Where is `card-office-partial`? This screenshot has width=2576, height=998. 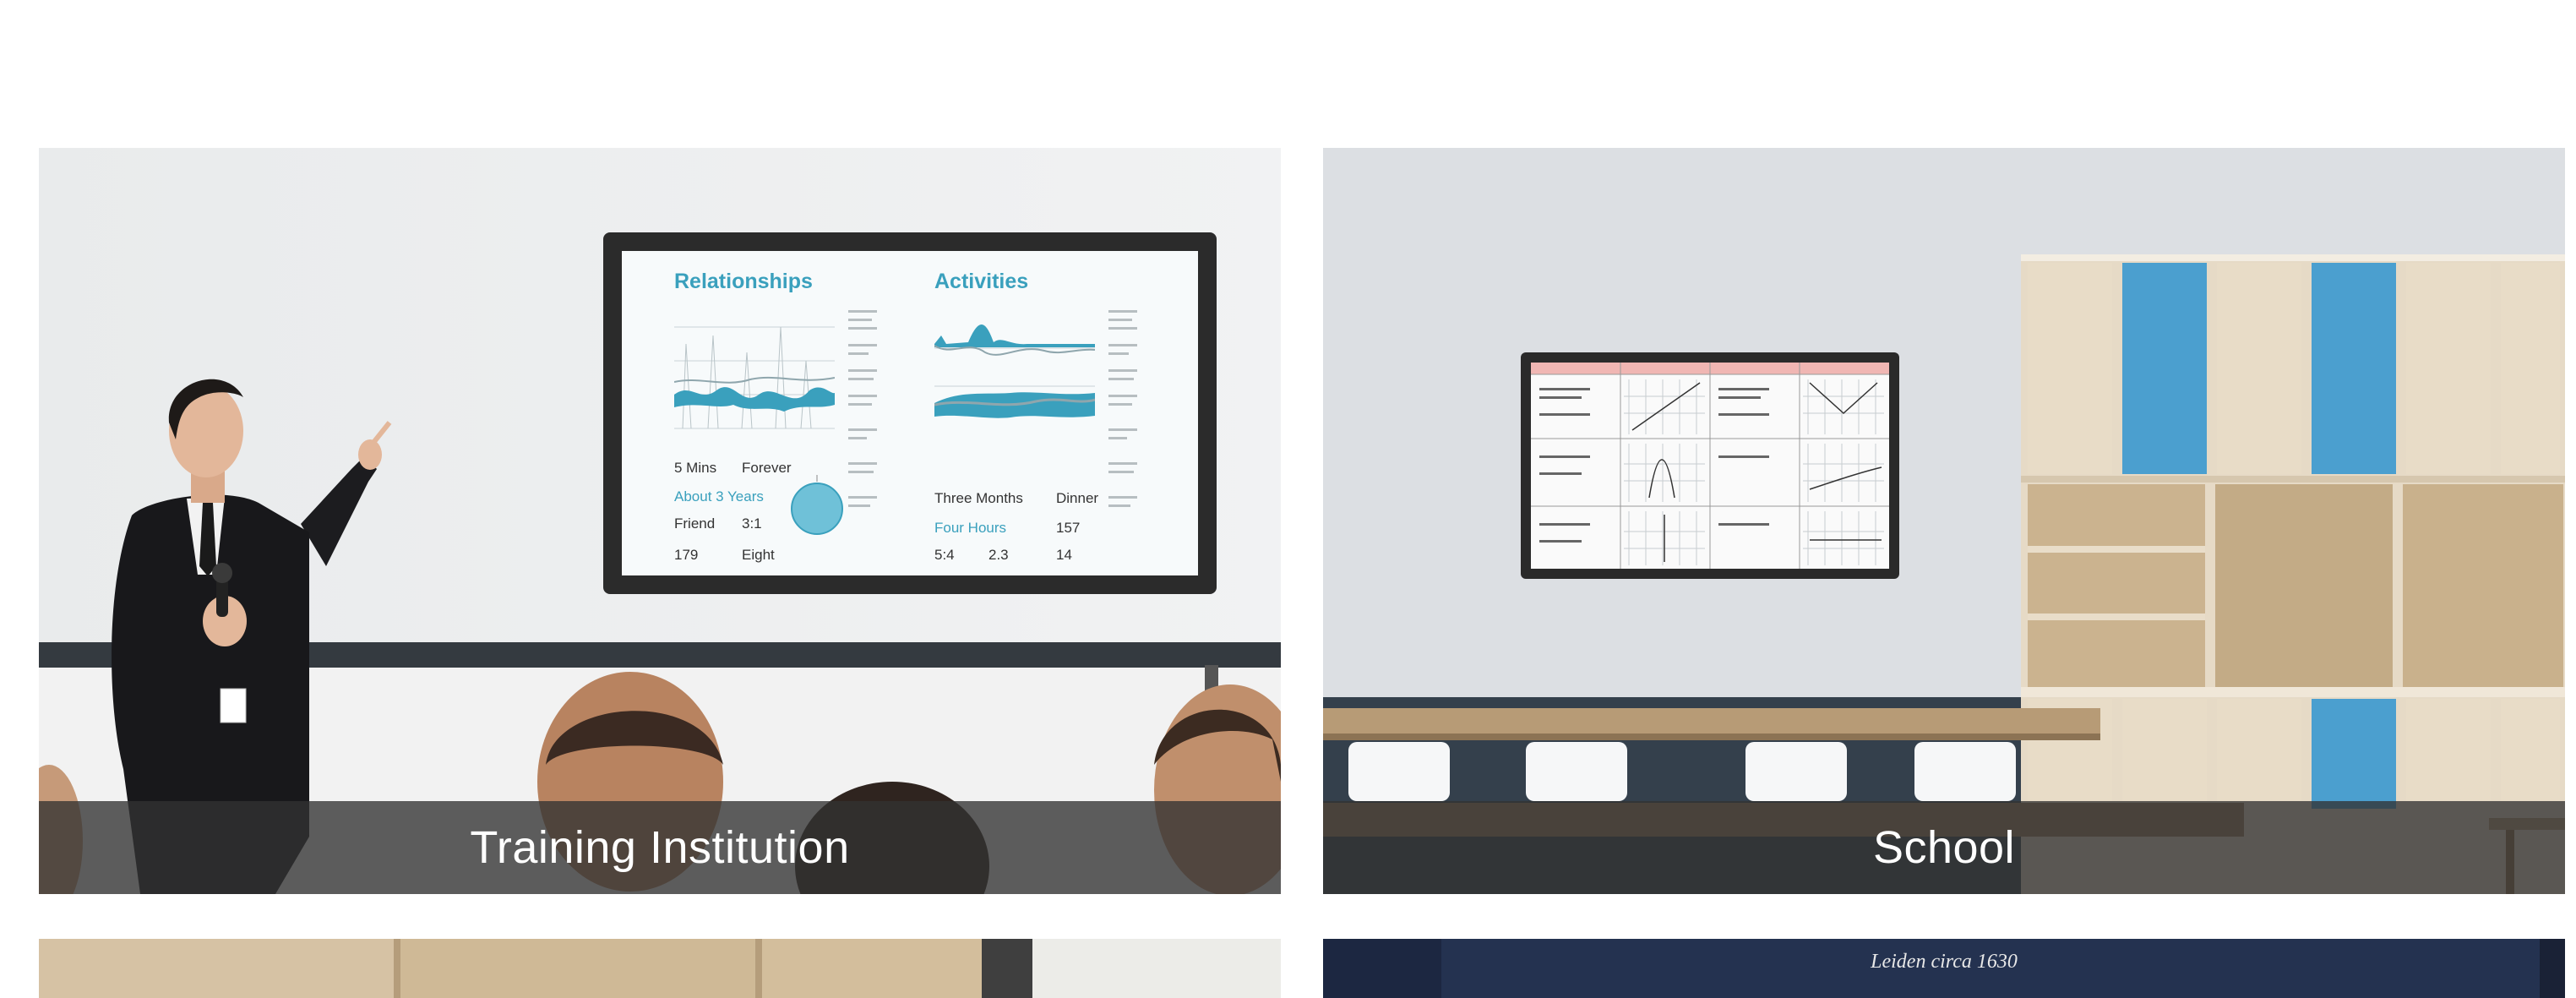 card-office-partial is located at coordinates (660, 968).